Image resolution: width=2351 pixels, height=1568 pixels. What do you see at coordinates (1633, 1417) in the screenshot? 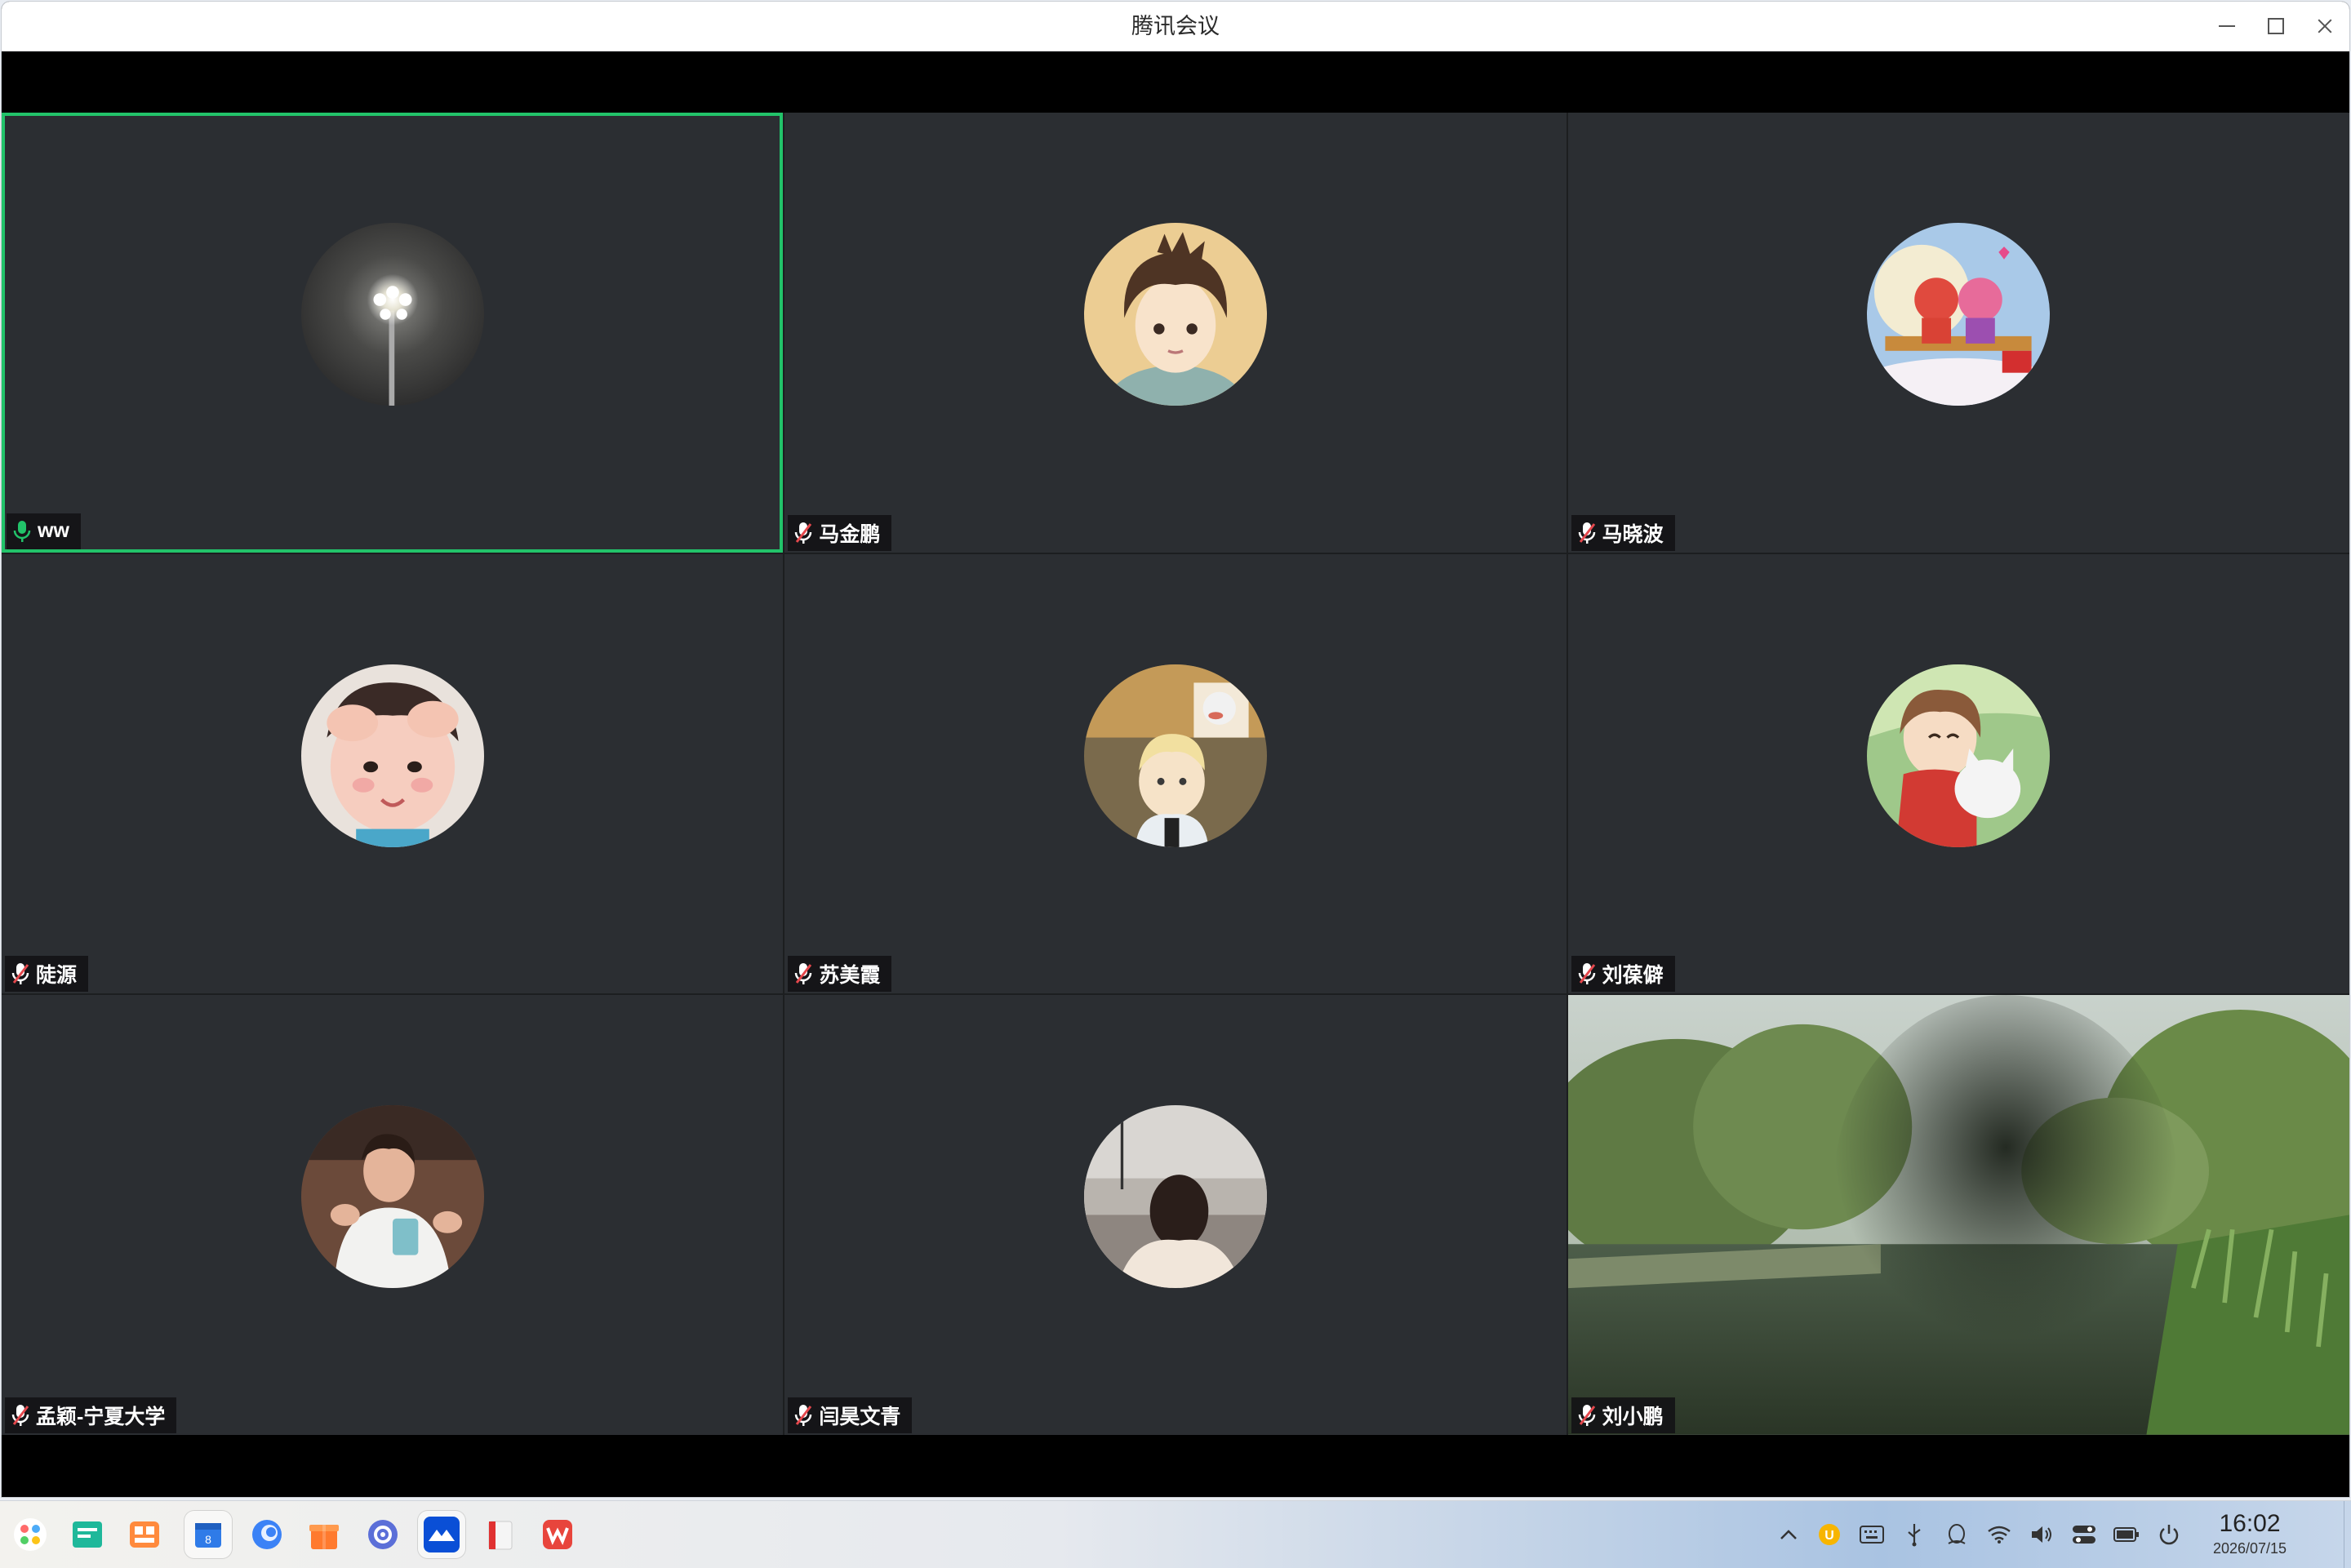
I see `participant-name: 刘小鹏` at bounding box center [1633, 1417].